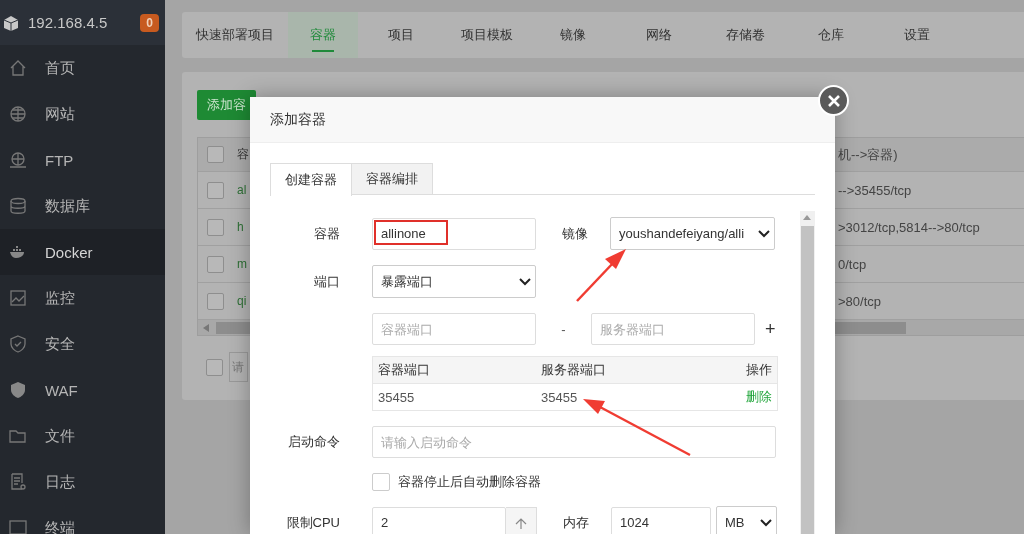  I want to click on table-cell-text: al, so click(242, 190).